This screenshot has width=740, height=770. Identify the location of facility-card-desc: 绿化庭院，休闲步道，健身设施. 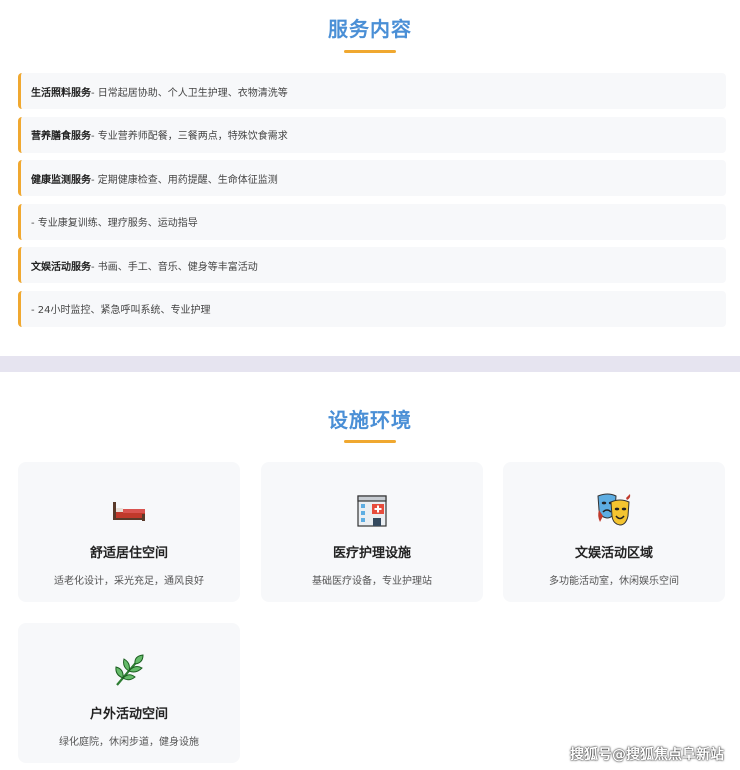
(129, 742).